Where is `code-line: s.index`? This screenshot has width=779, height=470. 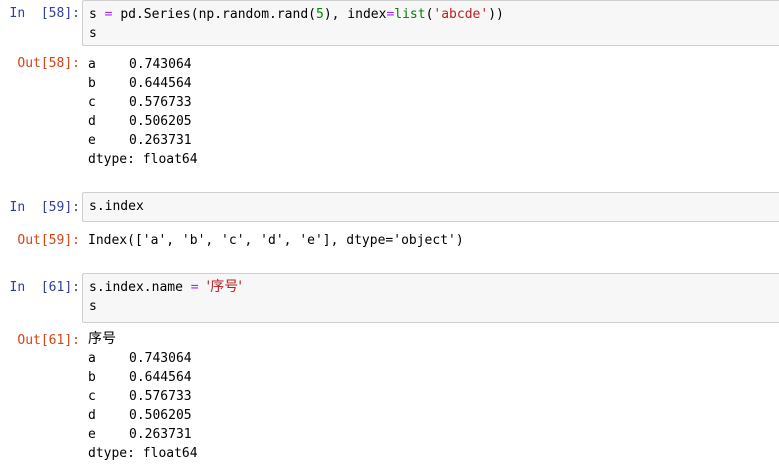
code-line: s.index is located at coordinates (116, 206).